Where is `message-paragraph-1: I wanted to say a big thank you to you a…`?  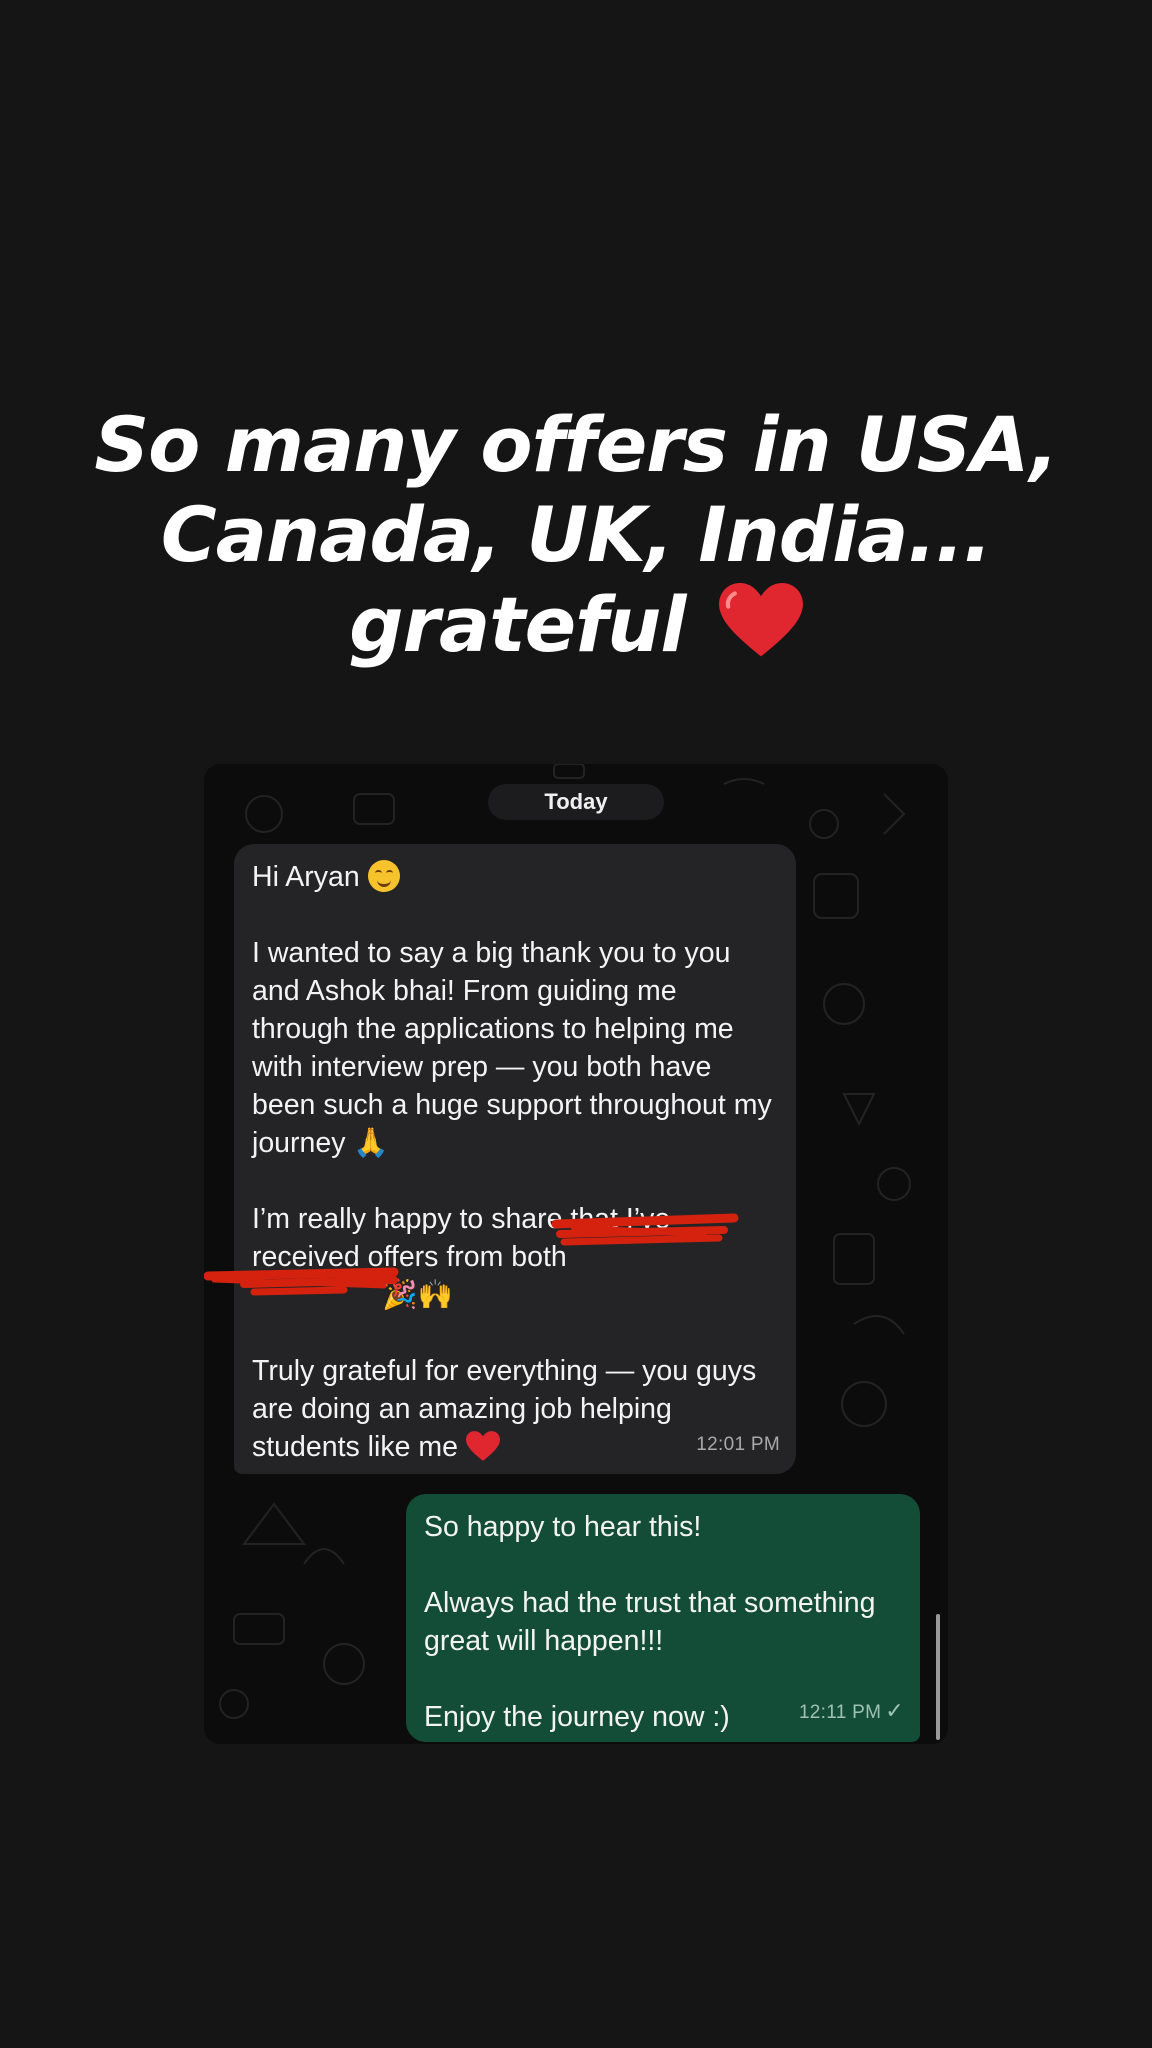 message-paragraph-1: I wanted to say a big thank you to you a… is located at coordinates (515, 1048).